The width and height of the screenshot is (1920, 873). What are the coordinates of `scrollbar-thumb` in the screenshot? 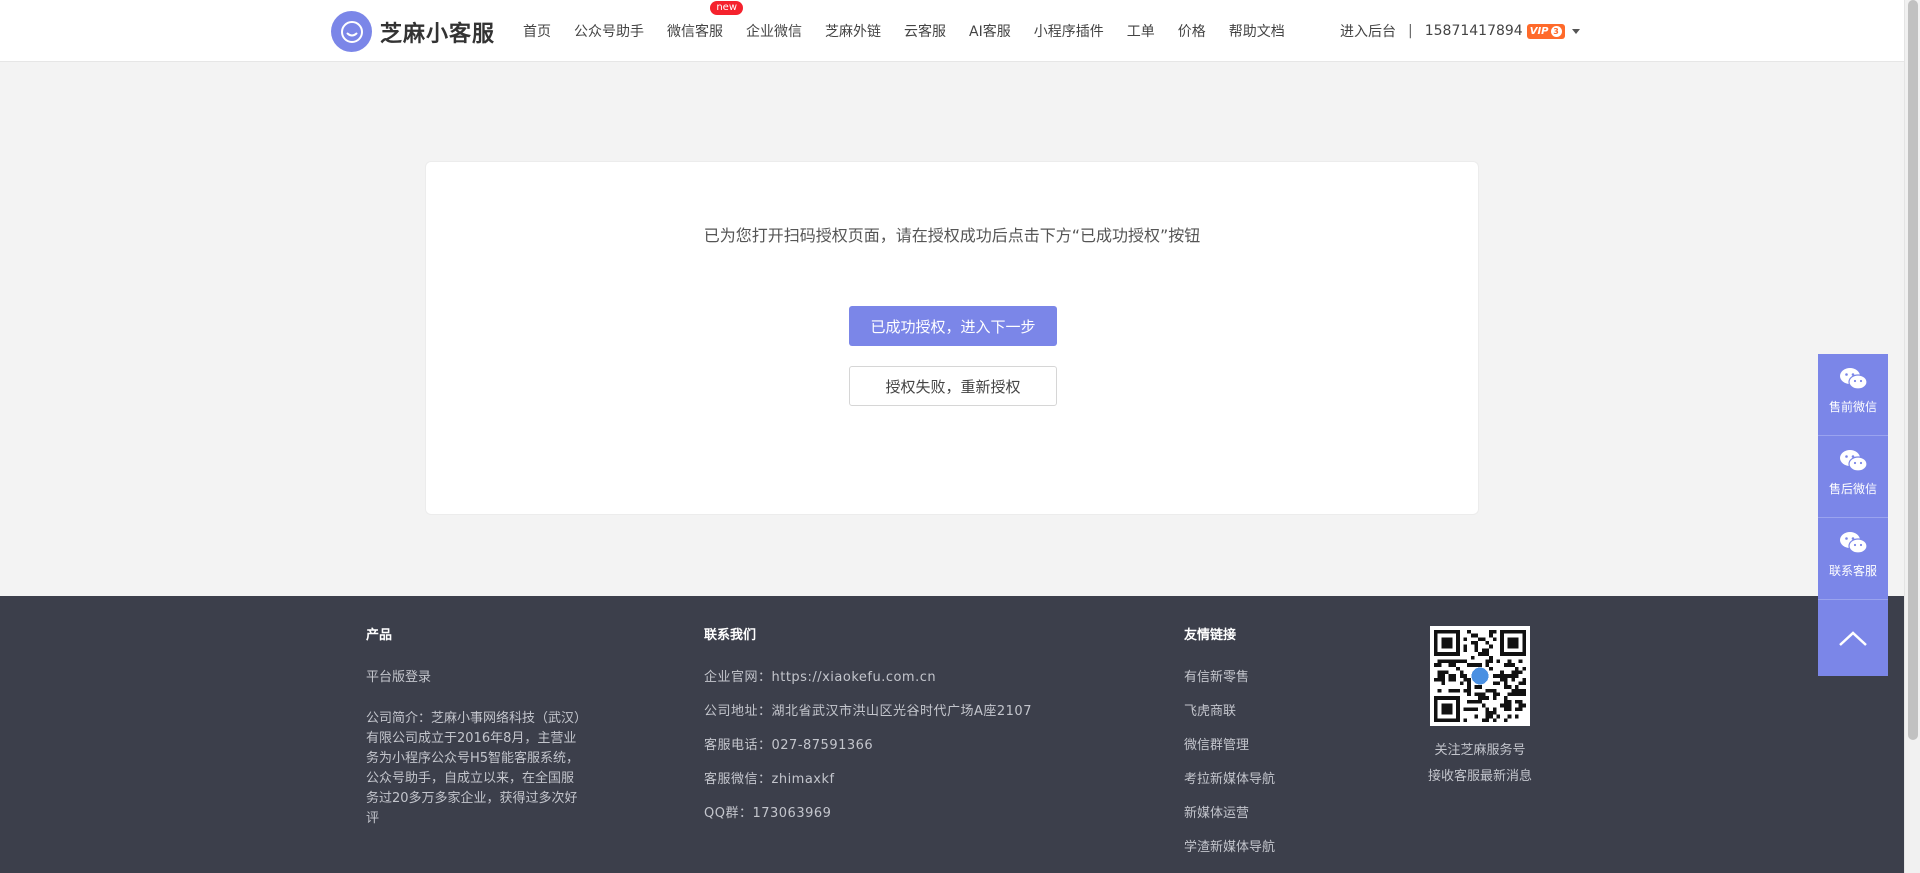 It's located at (1913, 370).